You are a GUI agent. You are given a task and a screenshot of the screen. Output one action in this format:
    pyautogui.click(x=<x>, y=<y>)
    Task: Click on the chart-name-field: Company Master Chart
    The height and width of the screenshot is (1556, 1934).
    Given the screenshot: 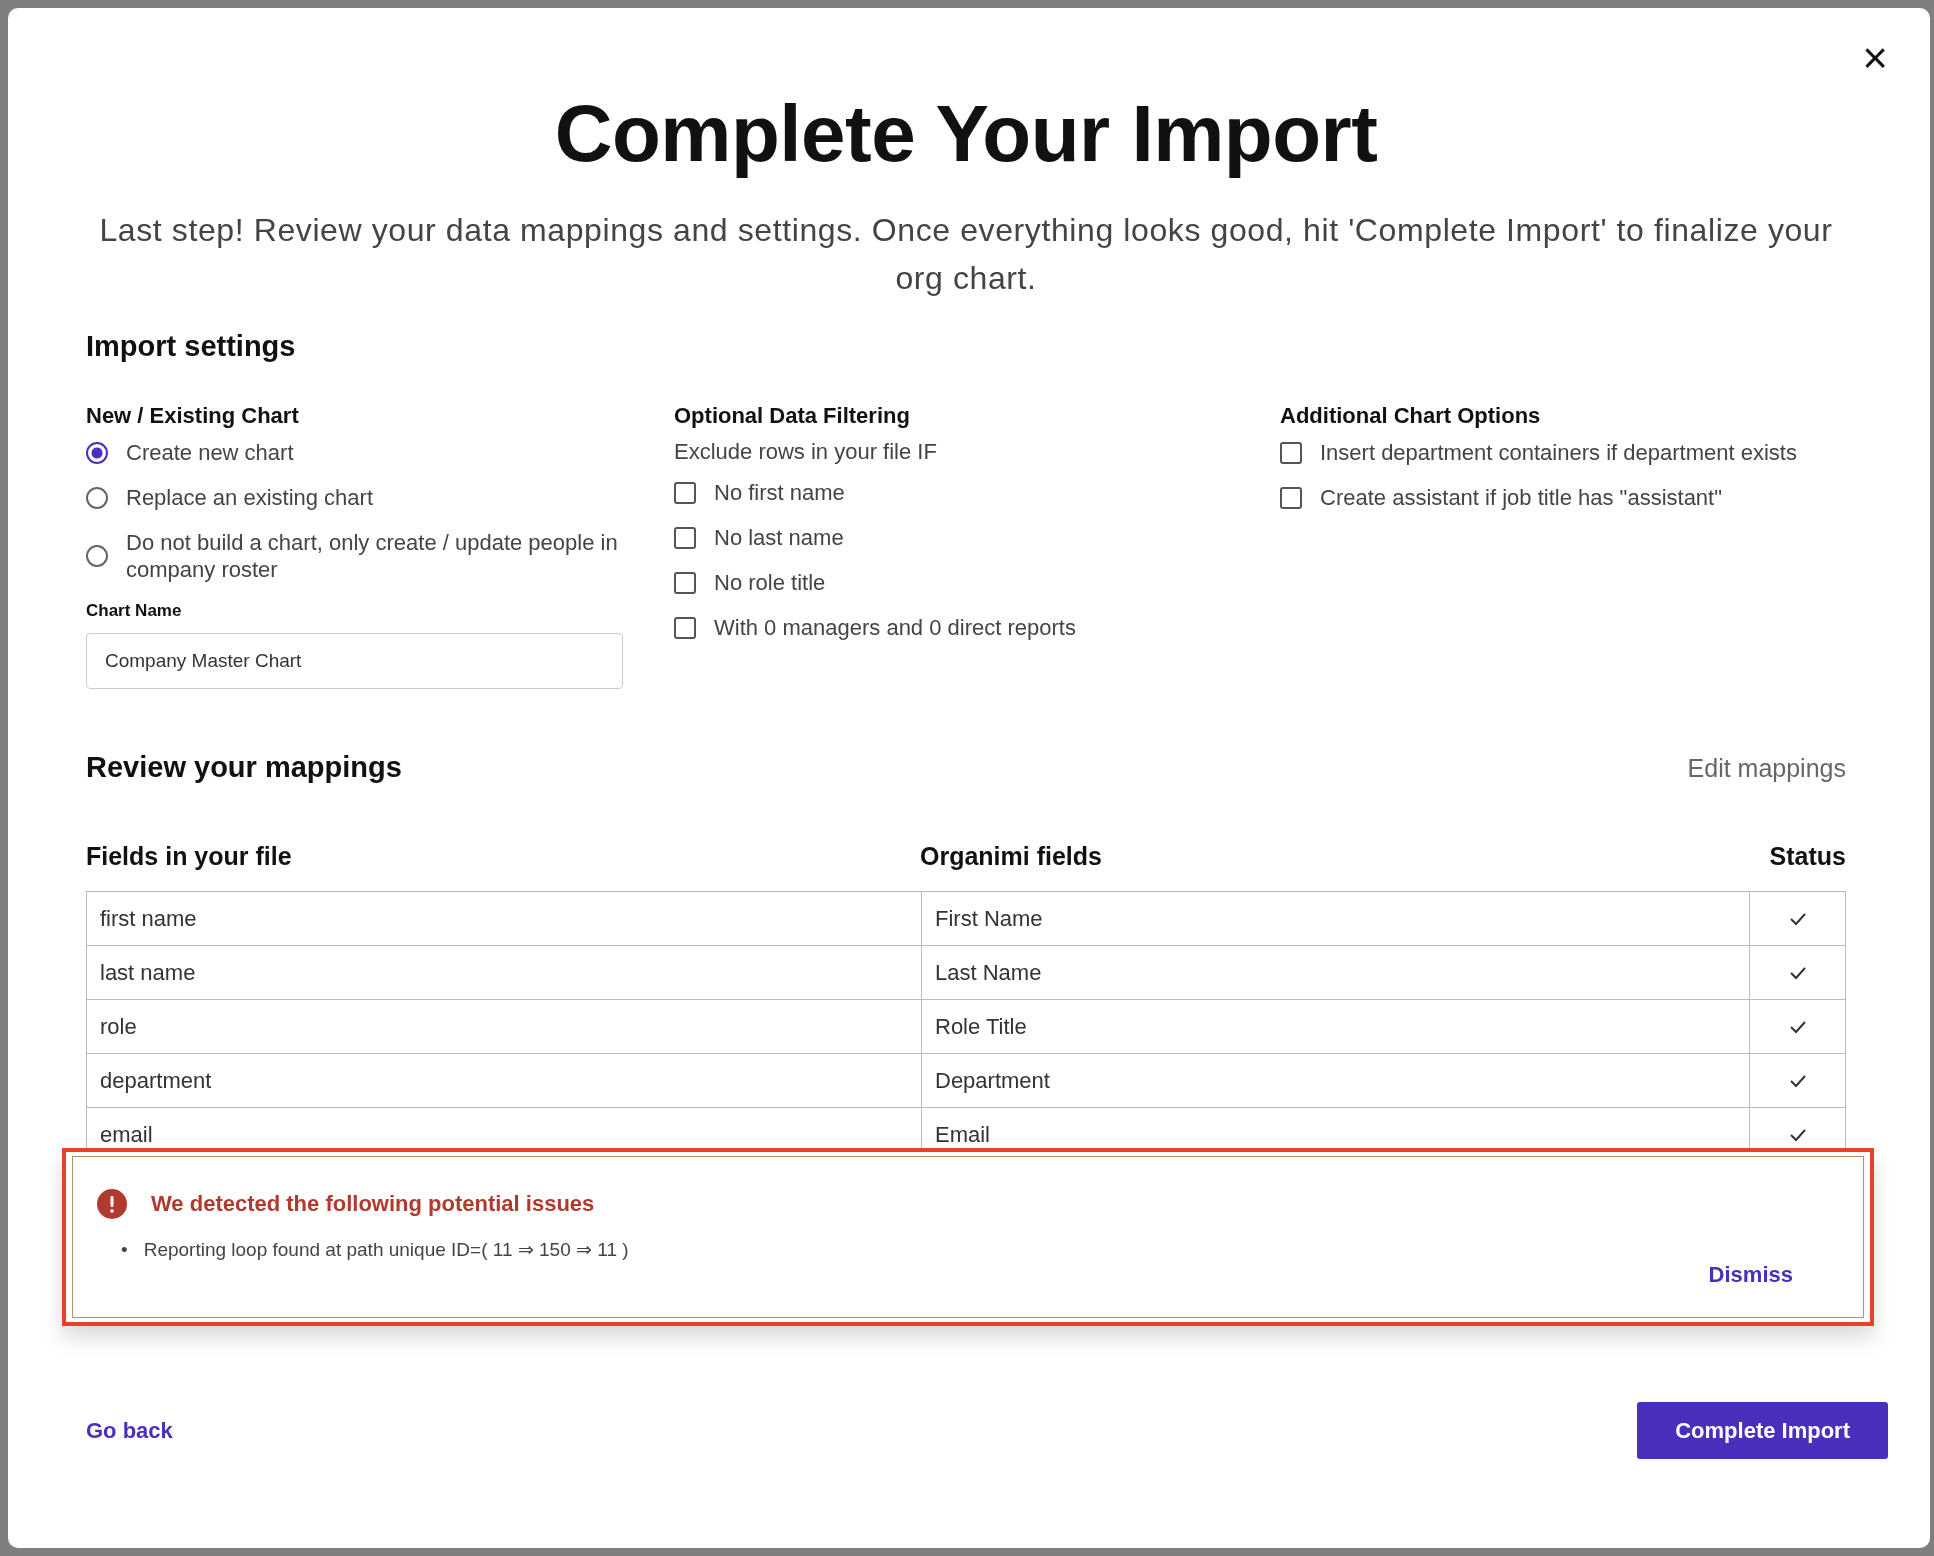 What is the action you would take?
    pyautogui.click(x=354, y=661)
    